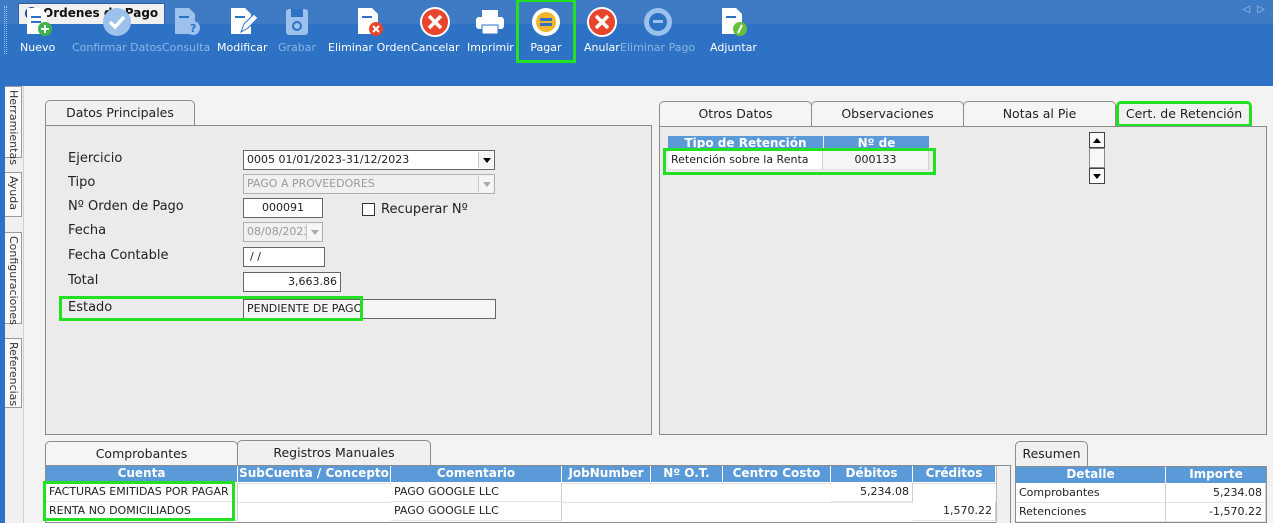 The height and width of the screenshot is (523, 1273). I want to click on tab-resumen: Resumen, so click(1051, 454).